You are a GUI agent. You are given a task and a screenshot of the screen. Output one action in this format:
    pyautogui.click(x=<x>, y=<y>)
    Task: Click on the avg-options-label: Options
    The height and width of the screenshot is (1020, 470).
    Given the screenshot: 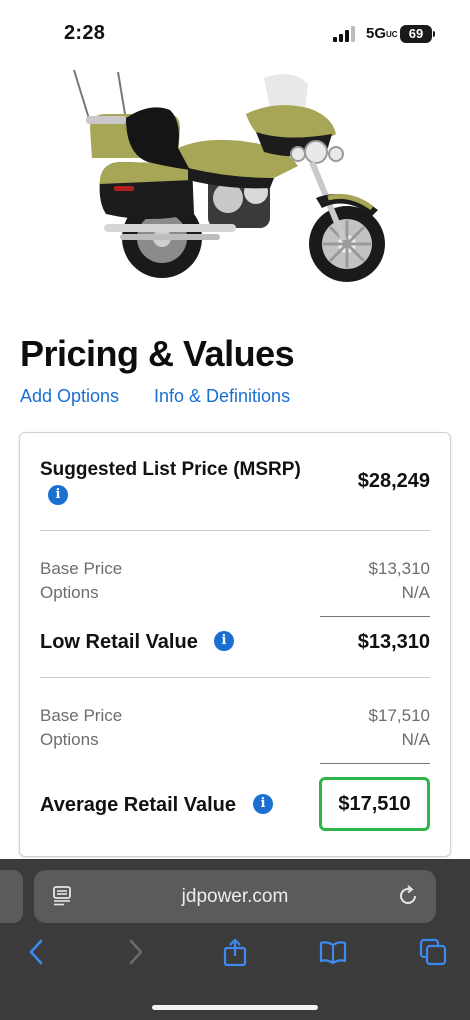 What is the action you would take?
    pyautogui.click(x=69, y=739)
    